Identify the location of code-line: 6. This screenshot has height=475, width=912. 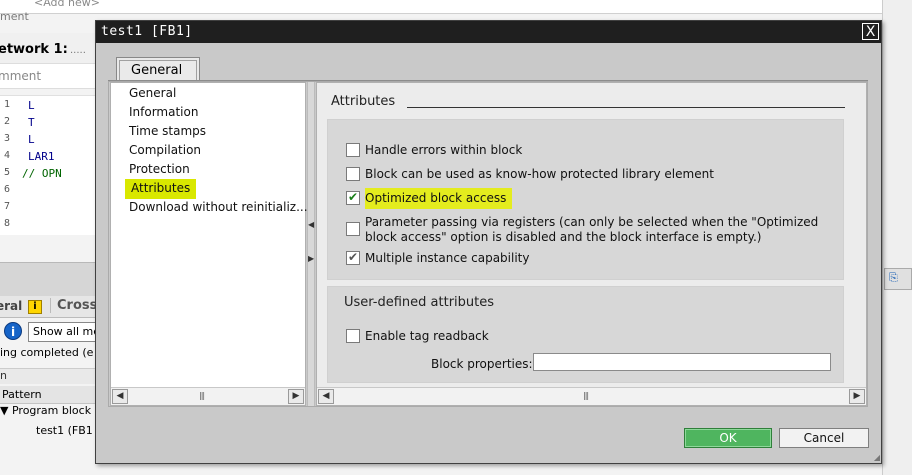
(47, 192).